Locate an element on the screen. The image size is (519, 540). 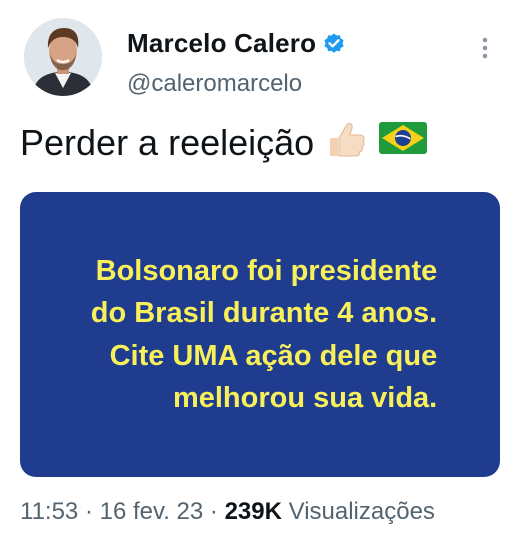
tweet-date: 16 fev. 23 is located at coordinates (152, 511).